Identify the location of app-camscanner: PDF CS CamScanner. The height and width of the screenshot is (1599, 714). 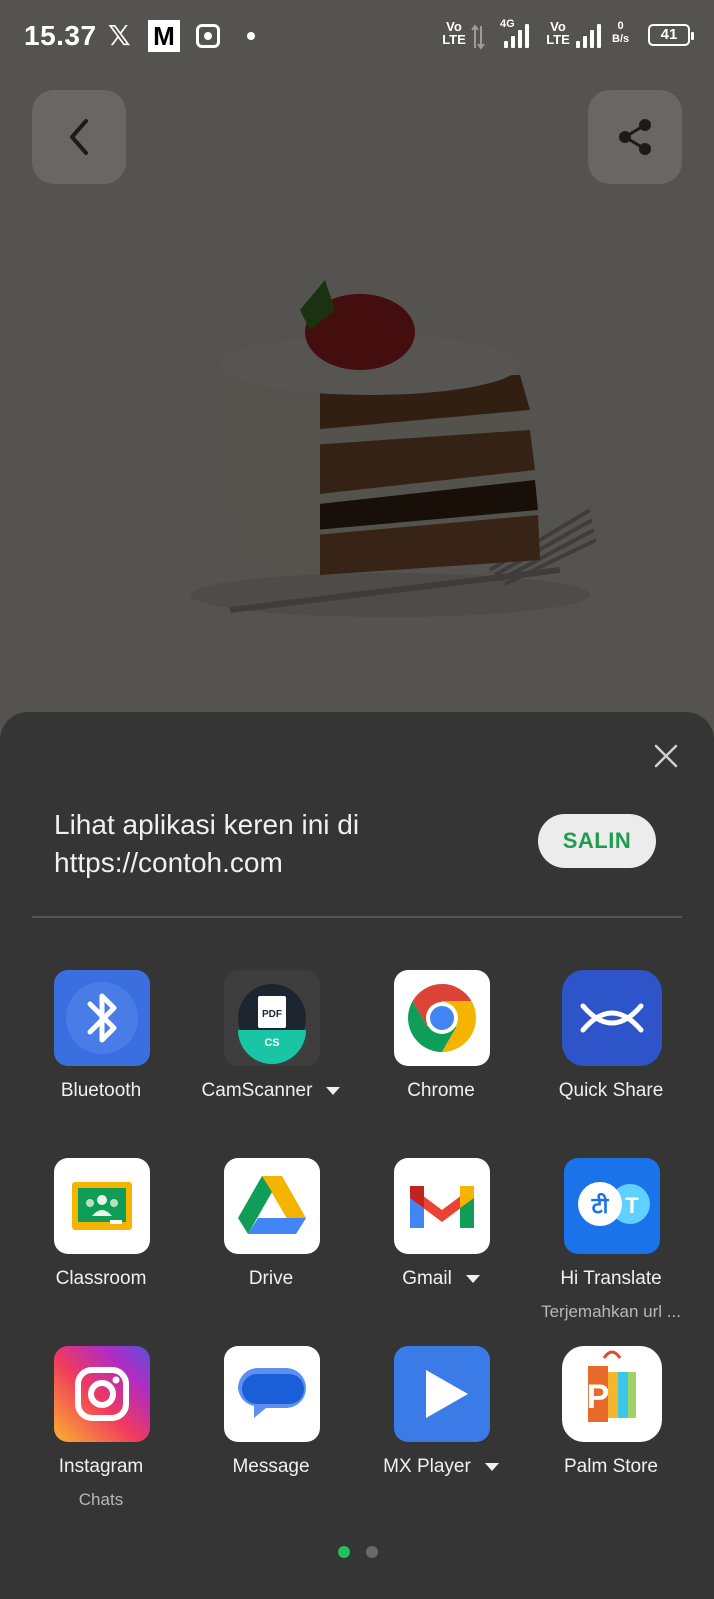
(271, 1055).